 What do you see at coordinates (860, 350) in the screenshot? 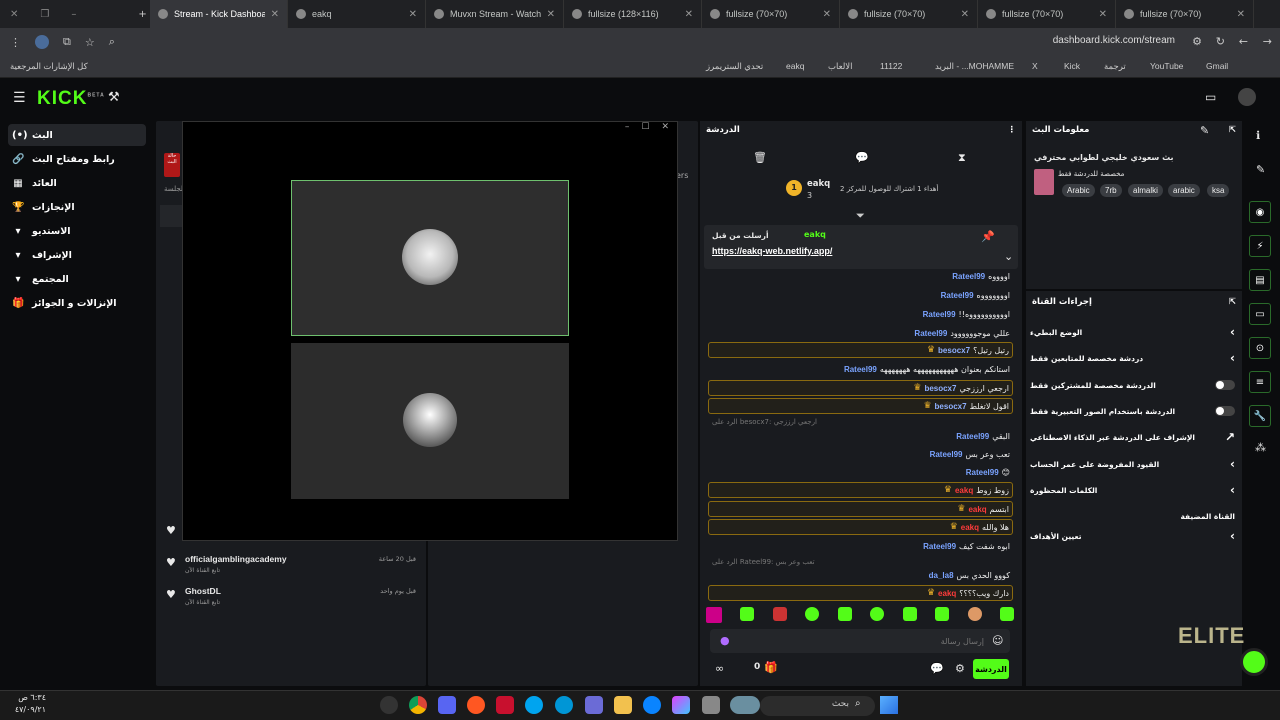
I see `chat-message: ♛ besocx7 رتيل رتيل؟` at bounding box center [860, 350].